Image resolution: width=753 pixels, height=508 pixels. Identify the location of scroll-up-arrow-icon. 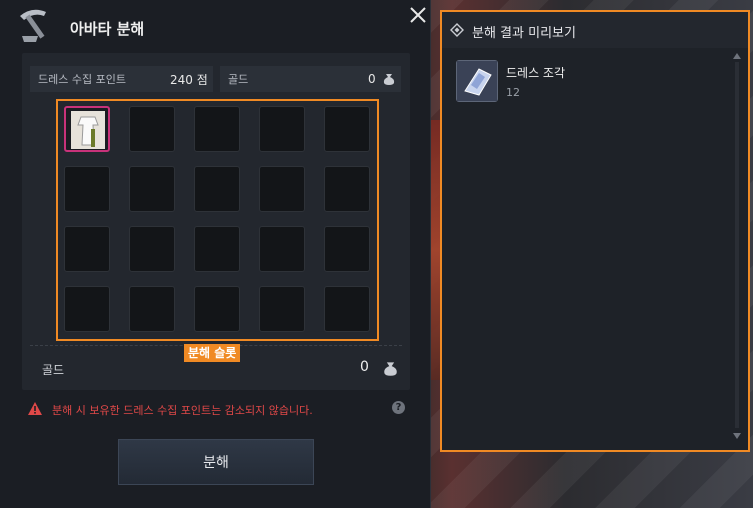
(737, 56).